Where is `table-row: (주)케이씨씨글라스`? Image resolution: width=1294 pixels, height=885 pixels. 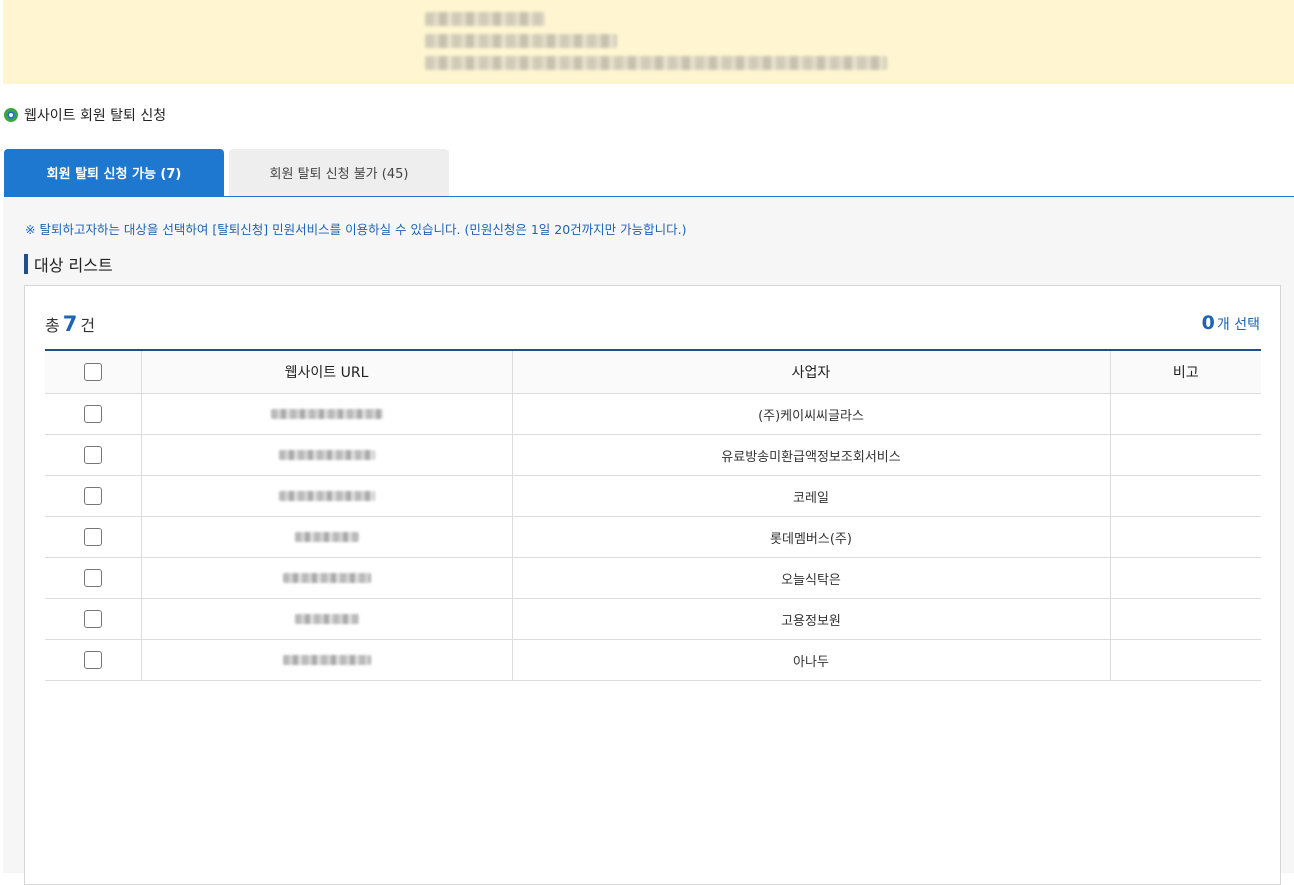 table-row: (주)케이씨씨글라스 is located at coordinates (653, 414).